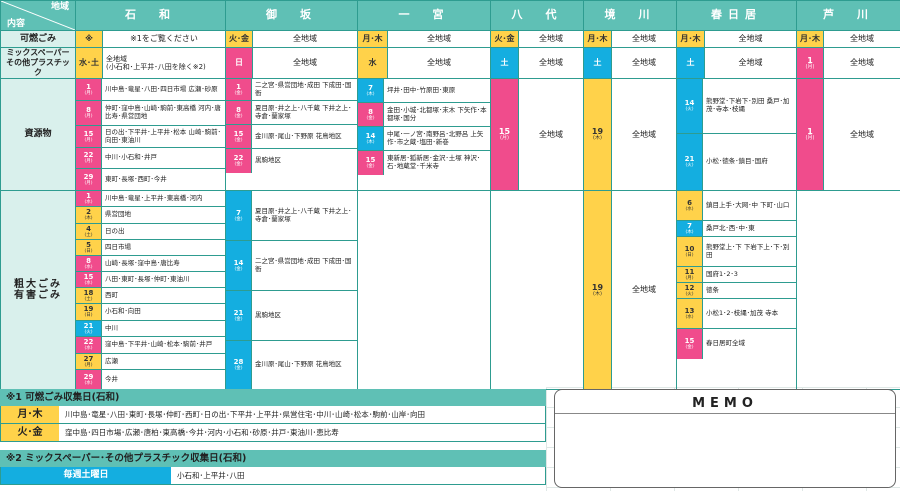 This screenshot has height=491, width=900. Describe the element at coordinates (424, 91) in the screenshot. I see `schedule-entry: 7 (木) 坪井･田中･竹原田･東原` at that location.